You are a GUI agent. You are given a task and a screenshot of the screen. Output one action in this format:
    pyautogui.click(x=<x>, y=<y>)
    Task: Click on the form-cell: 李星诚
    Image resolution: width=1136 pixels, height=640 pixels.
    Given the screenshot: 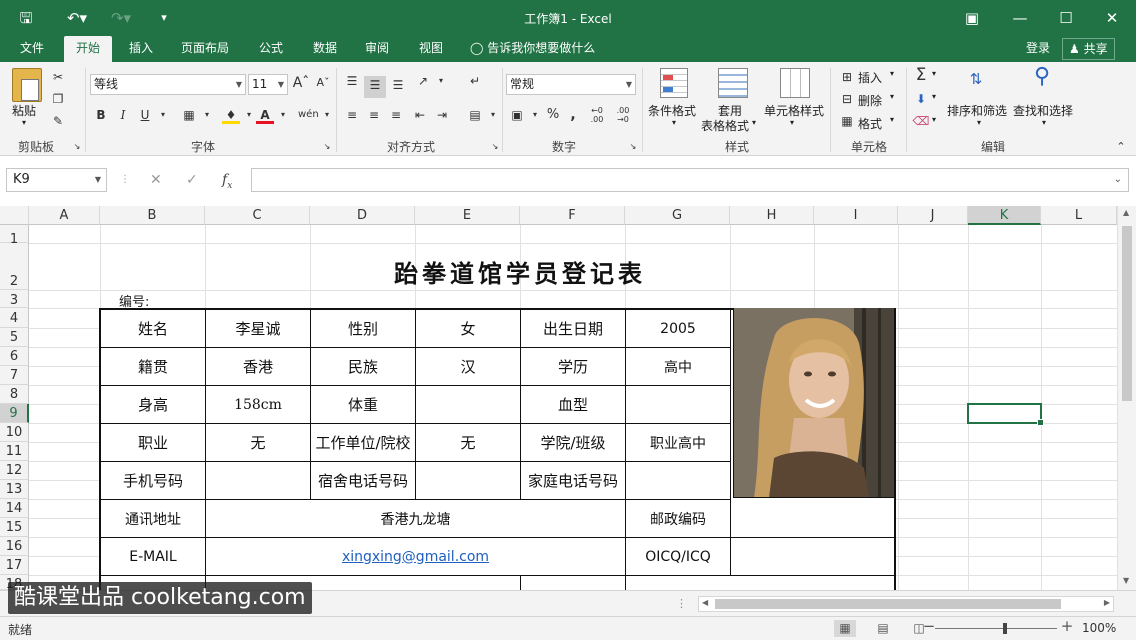 What is the action you would take?
    pyautogui.click(x=258, y=329)
    